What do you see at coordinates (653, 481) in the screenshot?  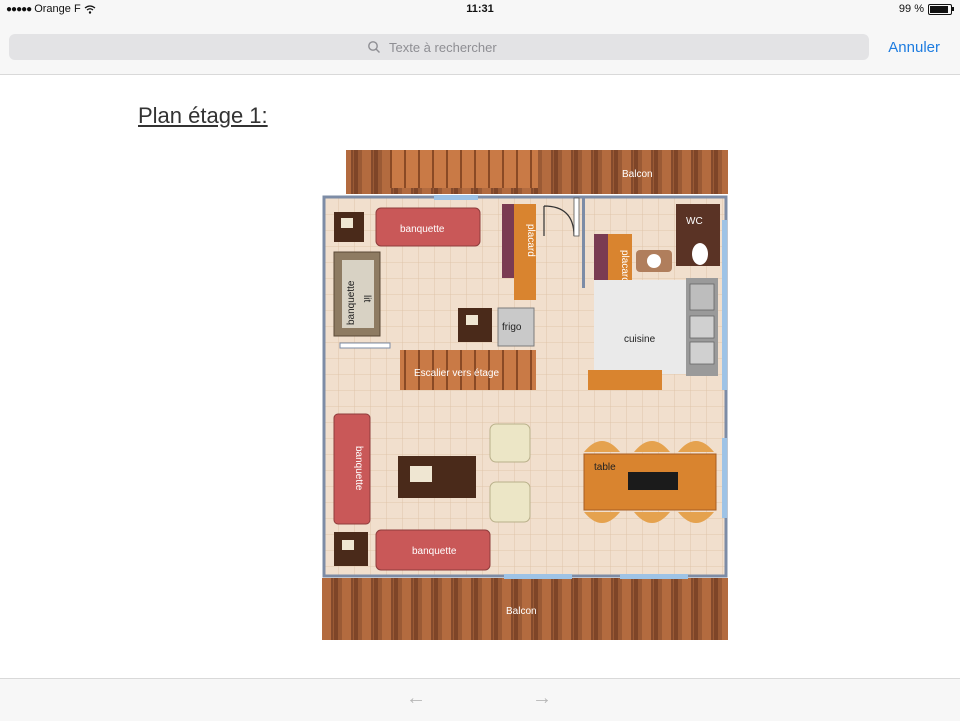 I see `table-centerpiece` at bounding box center [653, 481].